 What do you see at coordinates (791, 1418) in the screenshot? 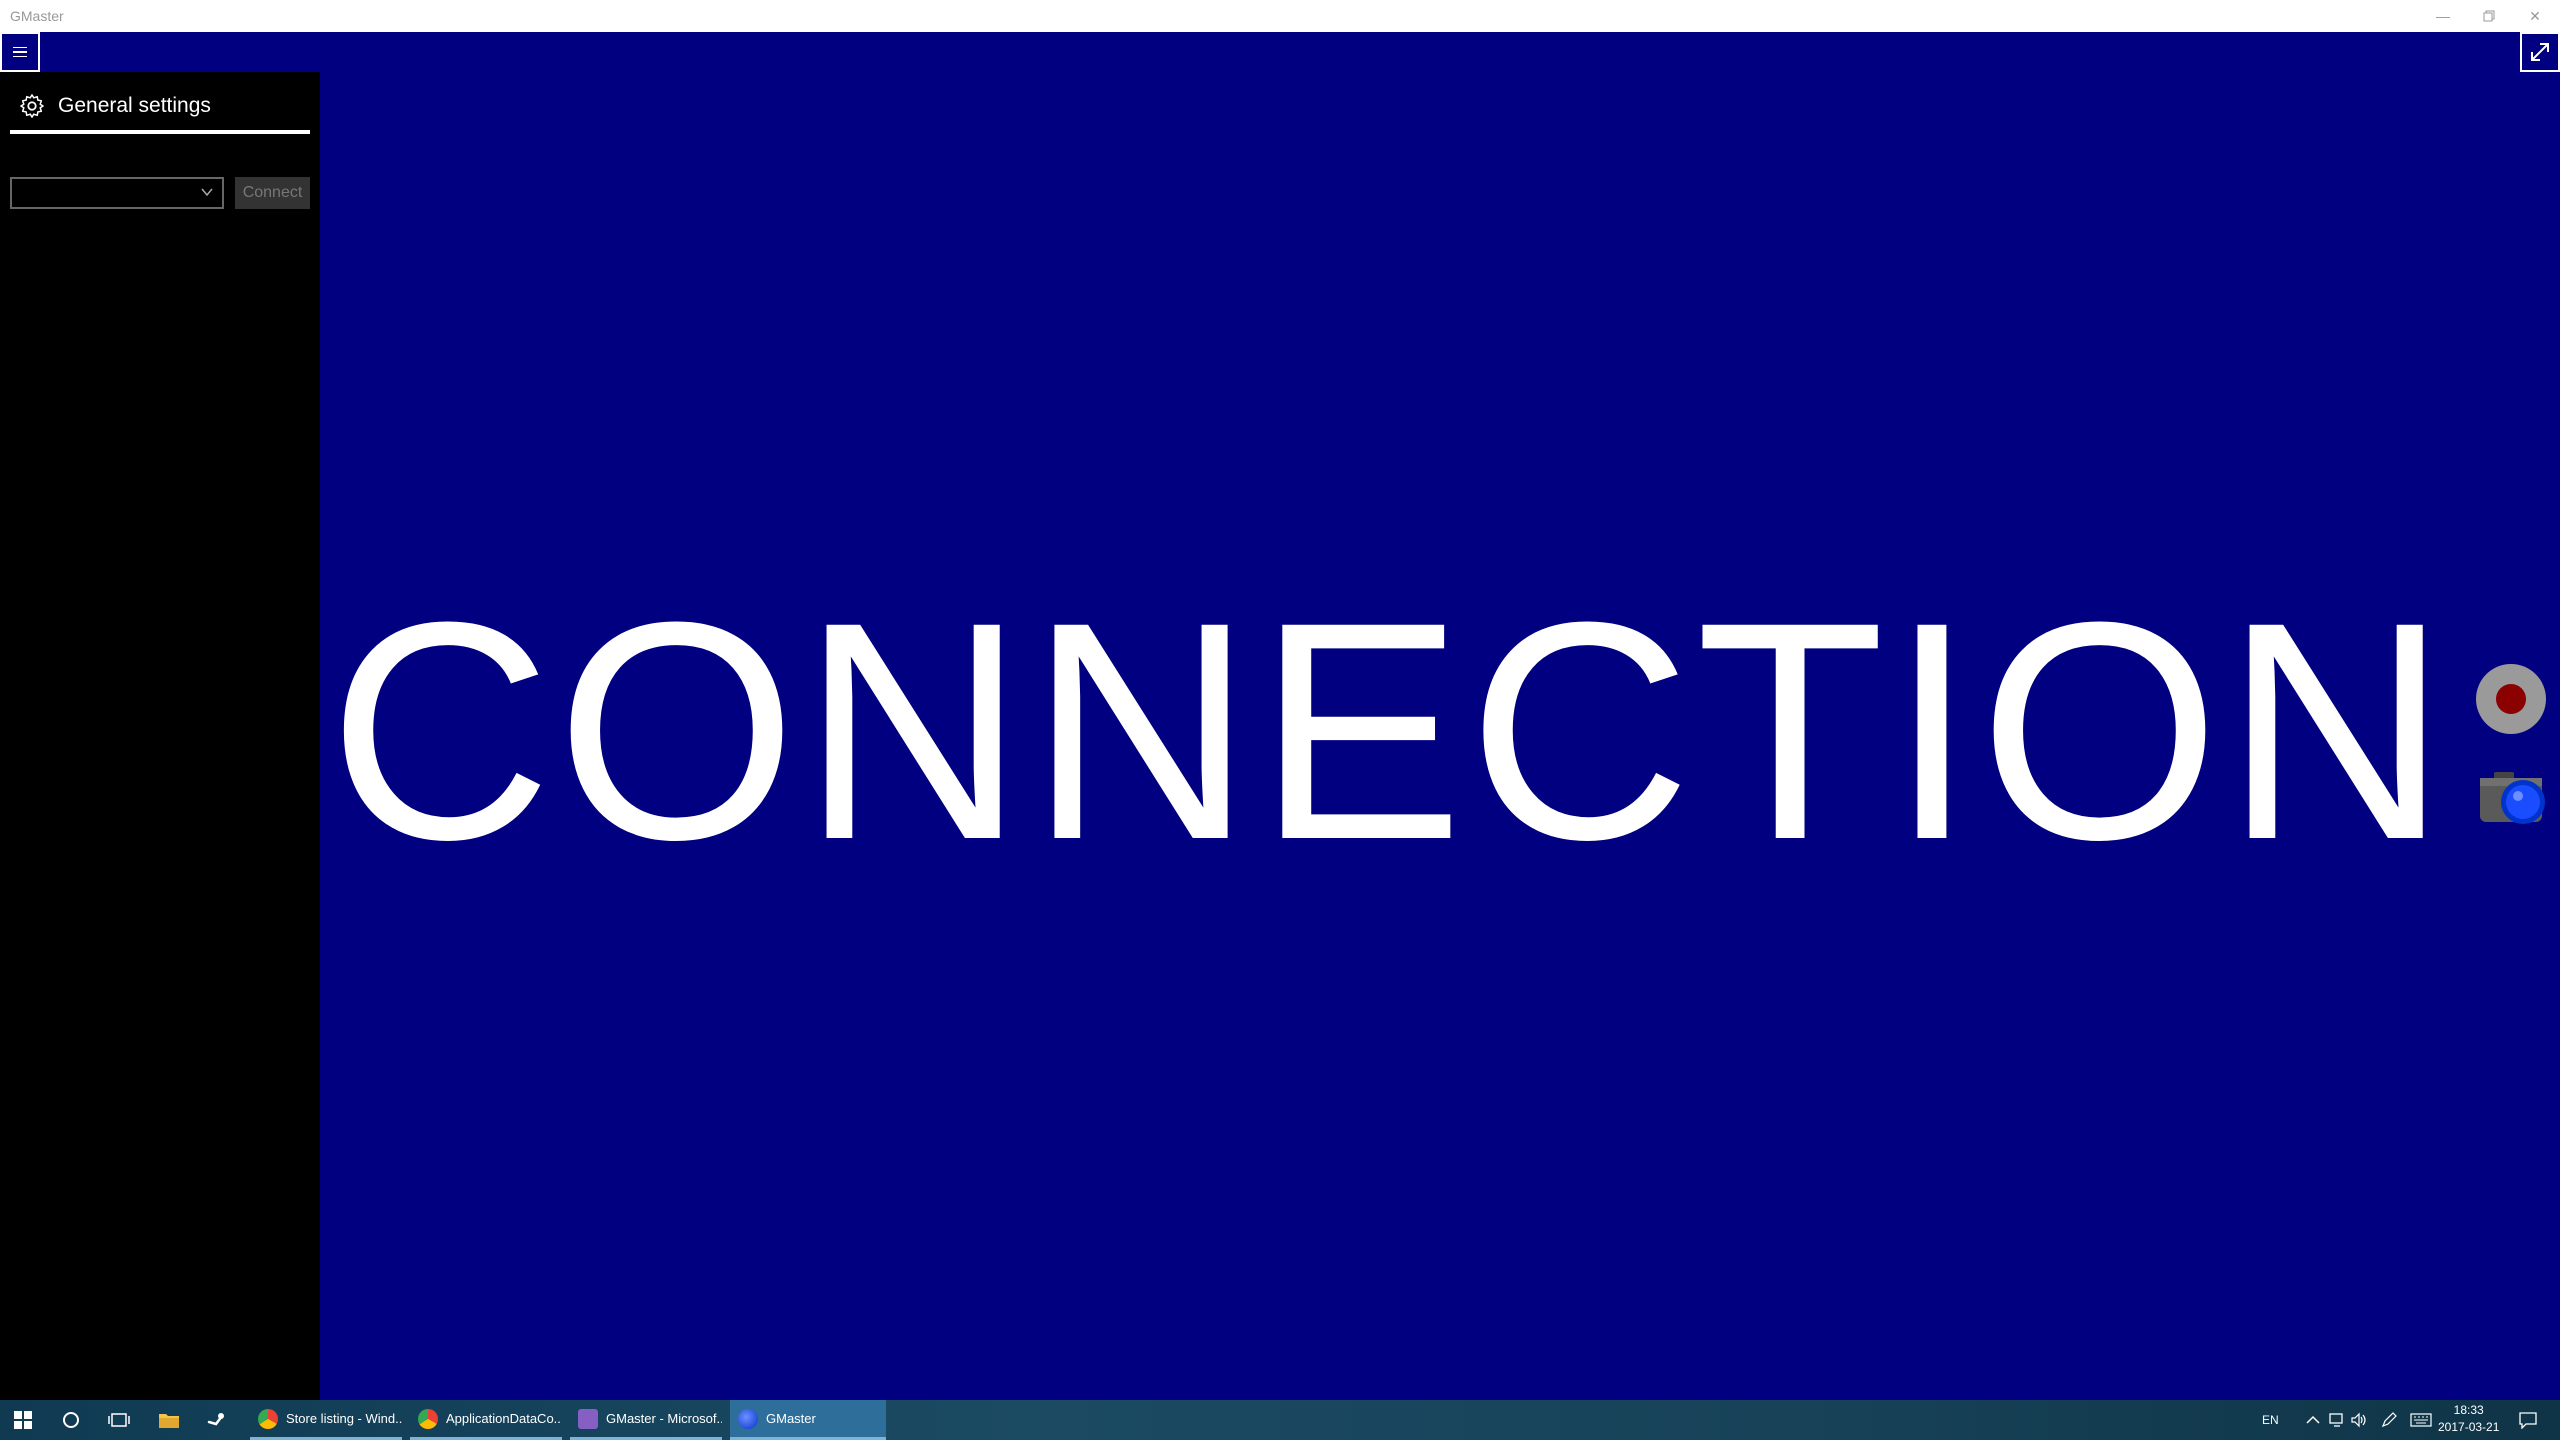
I see `taskbar-app-label: GMaster` at bounding box center [791, 1418].